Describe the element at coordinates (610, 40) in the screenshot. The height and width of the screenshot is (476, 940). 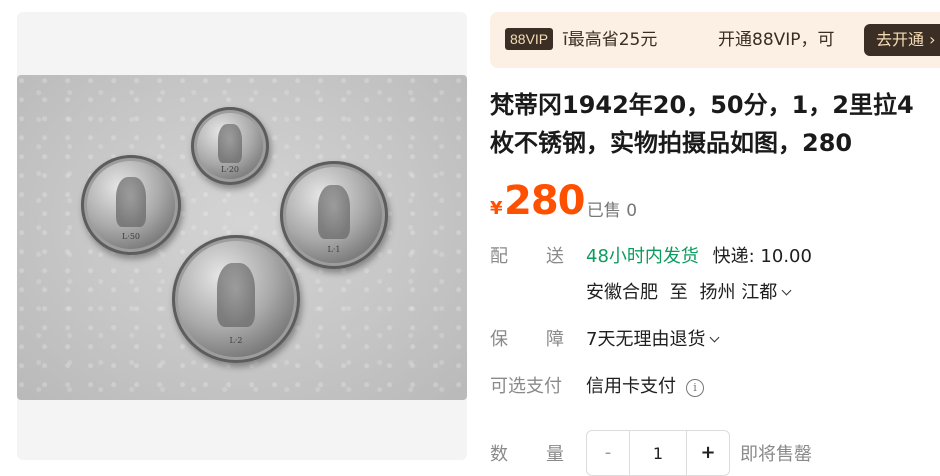
I see `promo-save-text: ī最高省25元` at that location.